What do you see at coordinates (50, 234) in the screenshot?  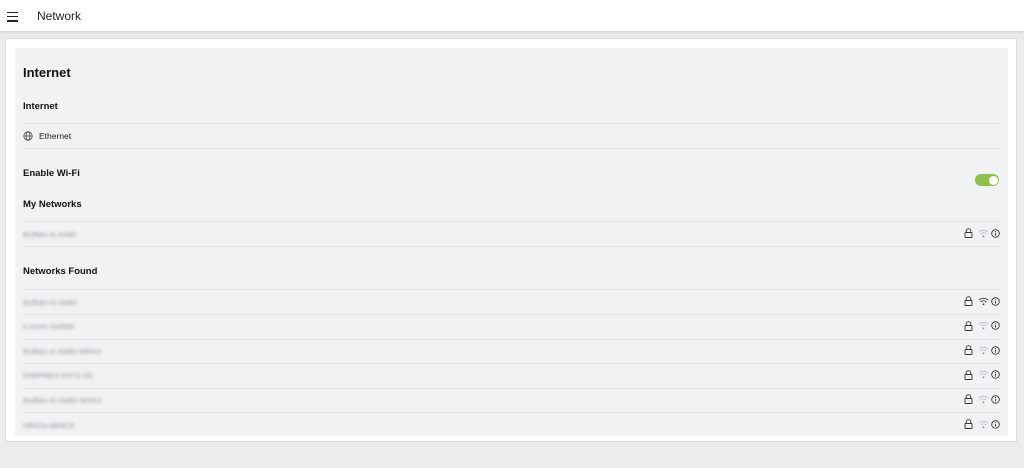 I see `network-name: Buffalo-A-A480` at bounding box center [50, 234].